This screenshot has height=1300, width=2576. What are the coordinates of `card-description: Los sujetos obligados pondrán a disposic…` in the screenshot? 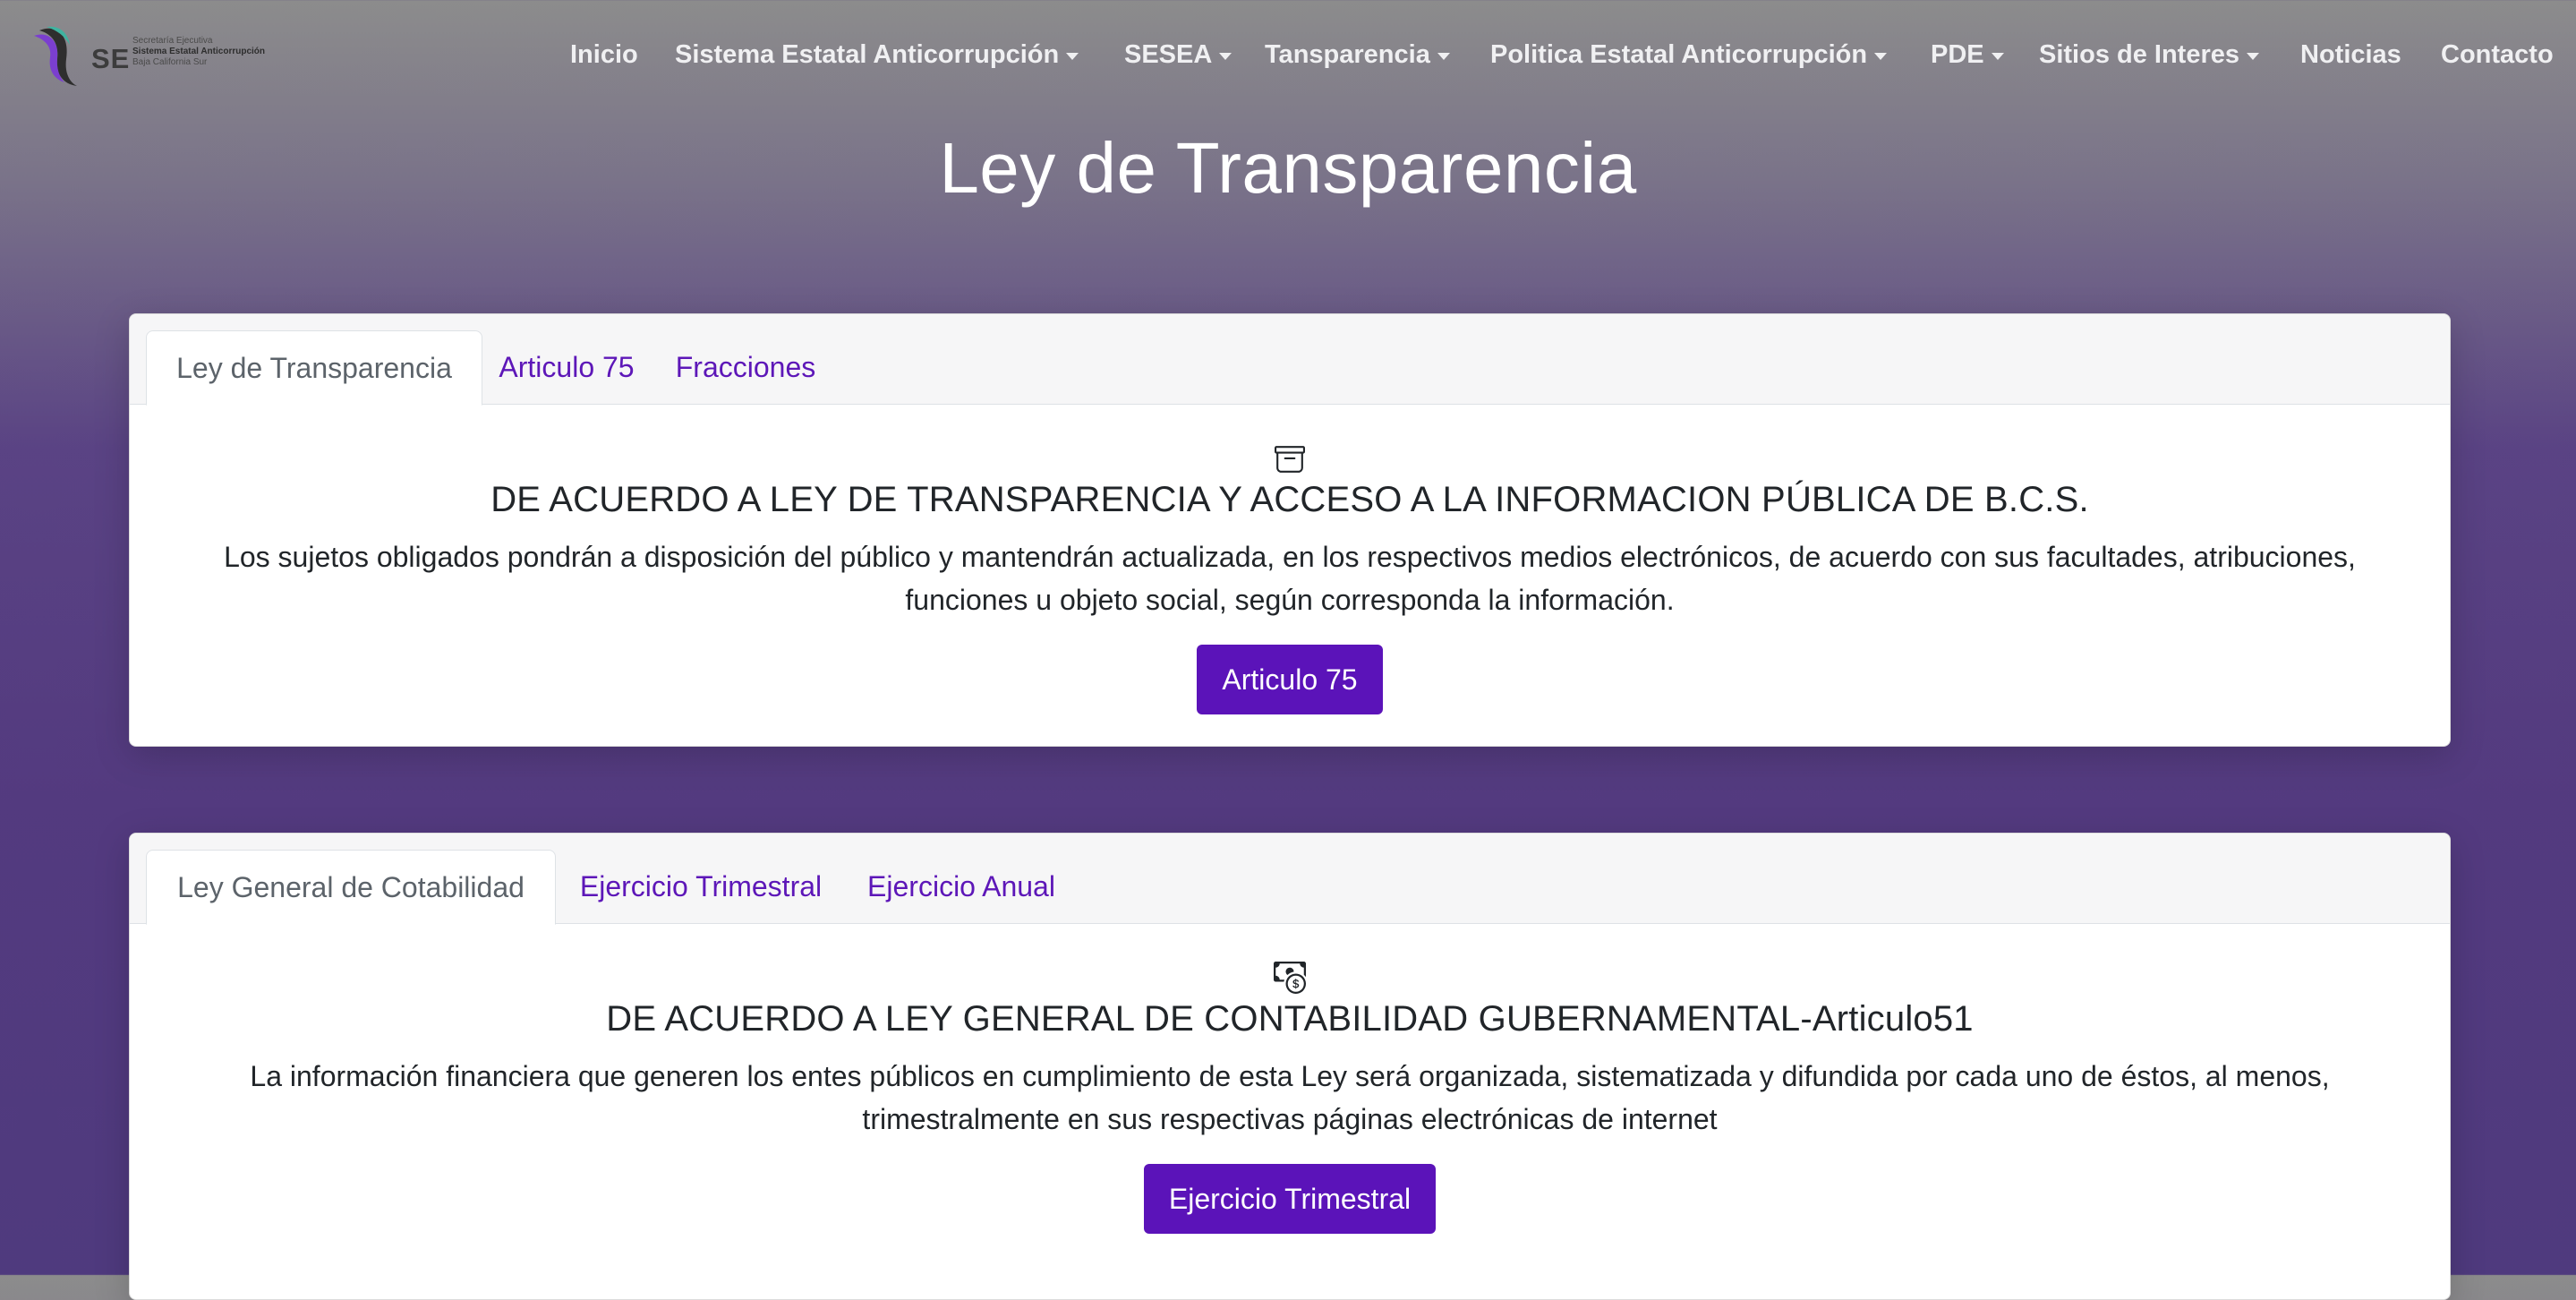 It's located at (1289, 578).